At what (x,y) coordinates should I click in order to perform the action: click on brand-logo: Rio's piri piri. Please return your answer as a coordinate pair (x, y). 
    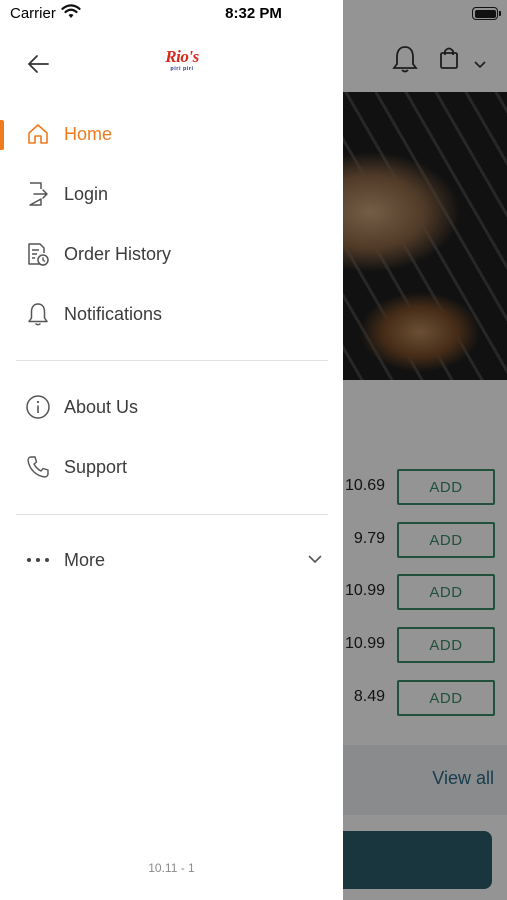
    Looking at the image, I should click on (182, 62).